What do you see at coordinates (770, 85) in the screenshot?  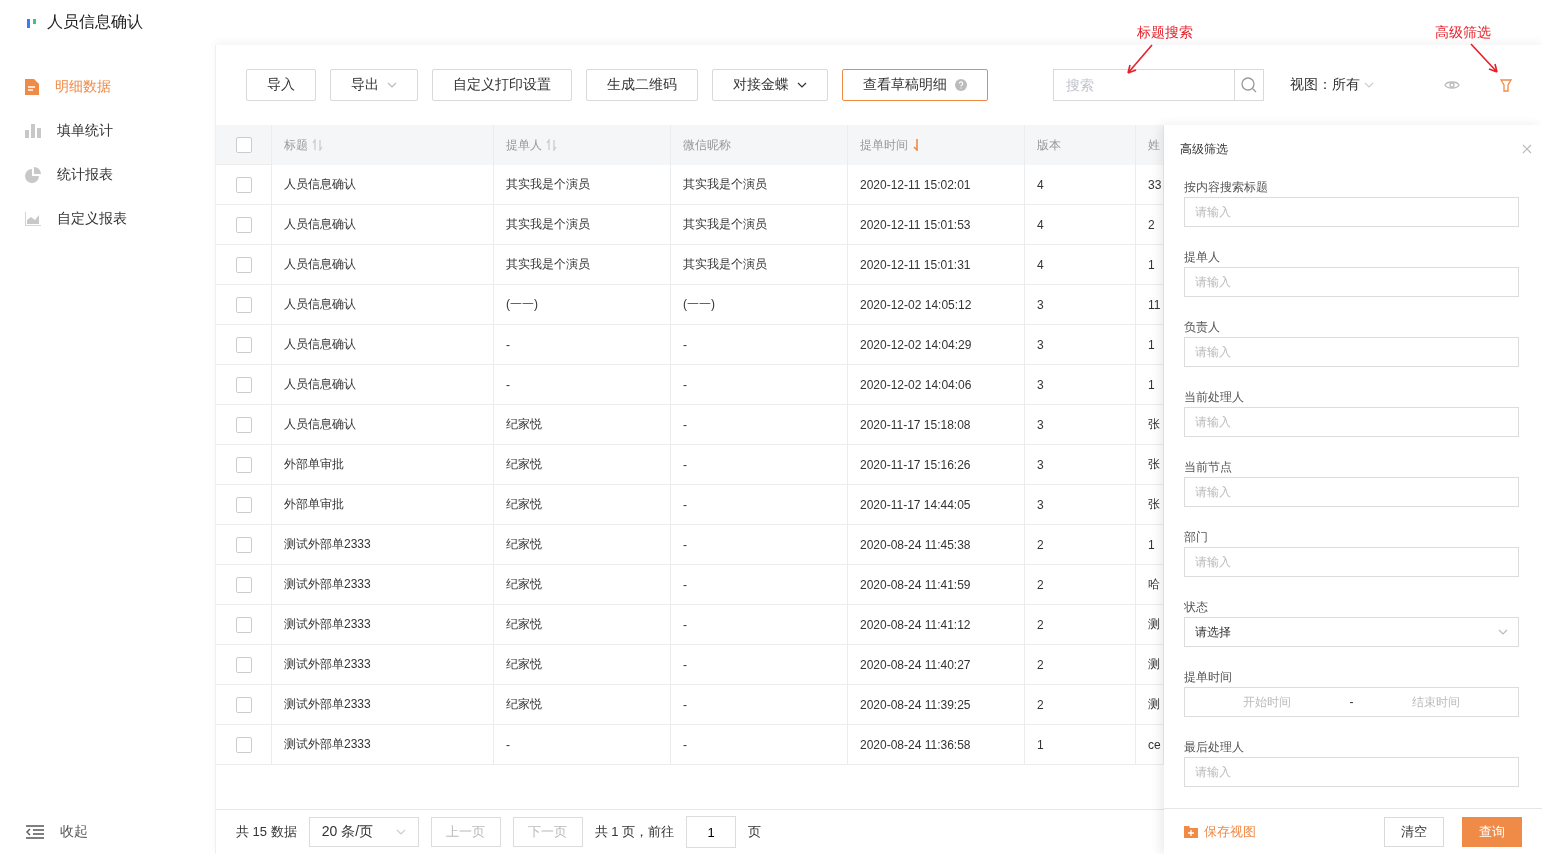 I see `toolbar-button: 对接金蝶` at bounding box center [770, 85].